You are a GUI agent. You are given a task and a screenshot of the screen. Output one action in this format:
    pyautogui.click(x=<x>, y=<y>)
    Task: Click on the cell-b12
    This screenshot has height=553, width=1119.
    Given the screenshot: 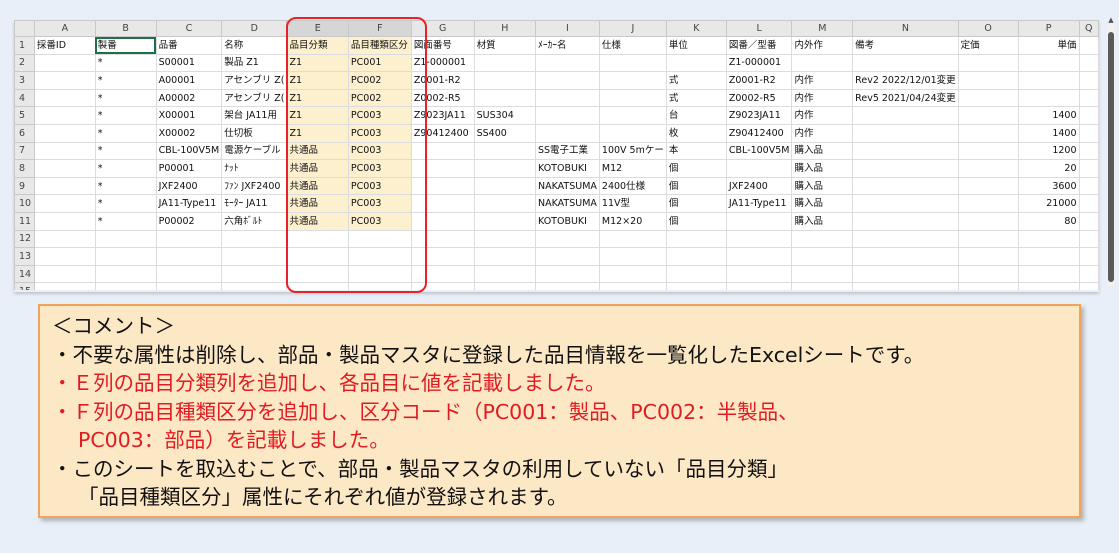 What is the action you would take?
    pyautogui.click(x=125, y=239)
    